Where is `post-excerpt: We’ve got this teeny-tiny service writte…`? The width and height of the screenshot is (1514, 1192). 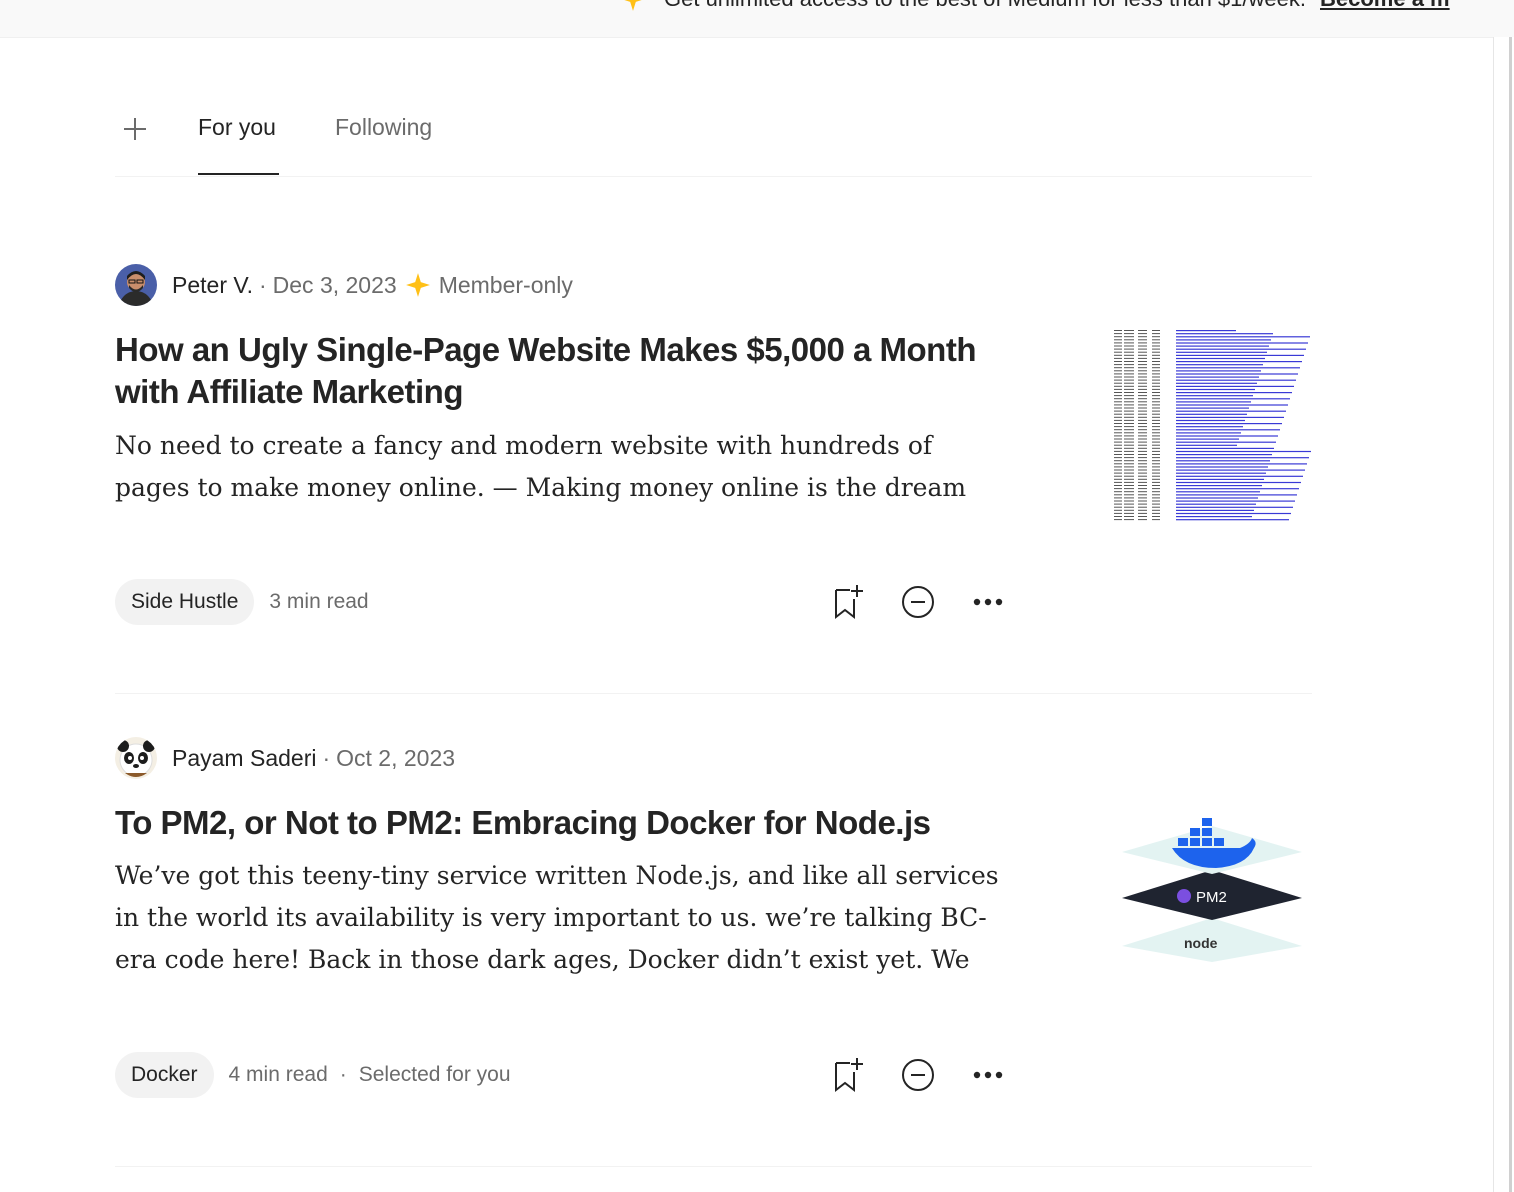 post-excerpt: We’ve got this teeny-tiny service writte… is located at coordinates (562, 918).